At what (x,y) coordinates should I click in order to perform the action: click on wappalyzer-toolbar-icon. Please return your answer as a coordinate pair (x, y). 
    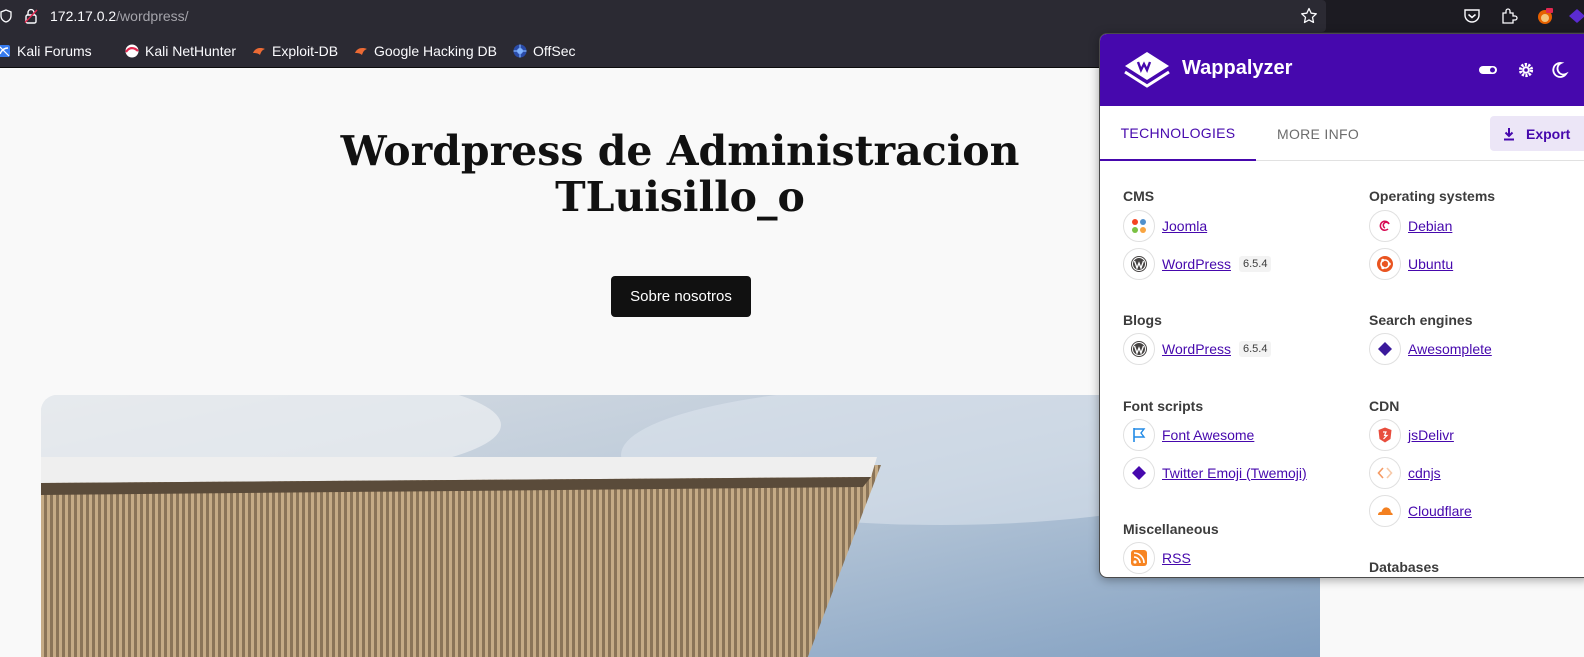
    Looking at the image, I should click on (1576, 16).